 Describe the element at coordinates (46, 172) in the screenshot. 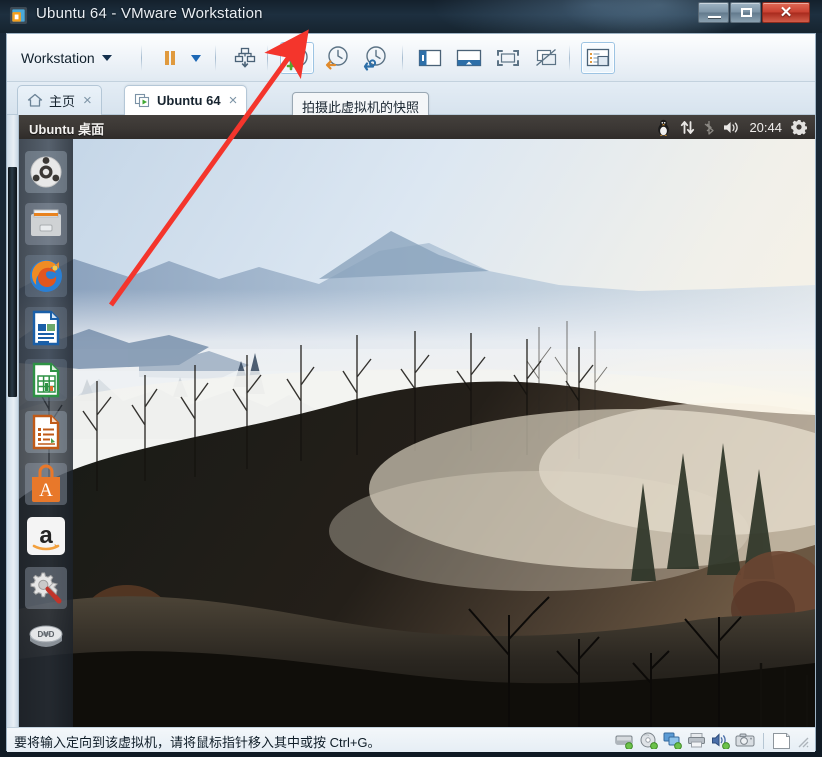

I see `launcher-item-dash` at that location.